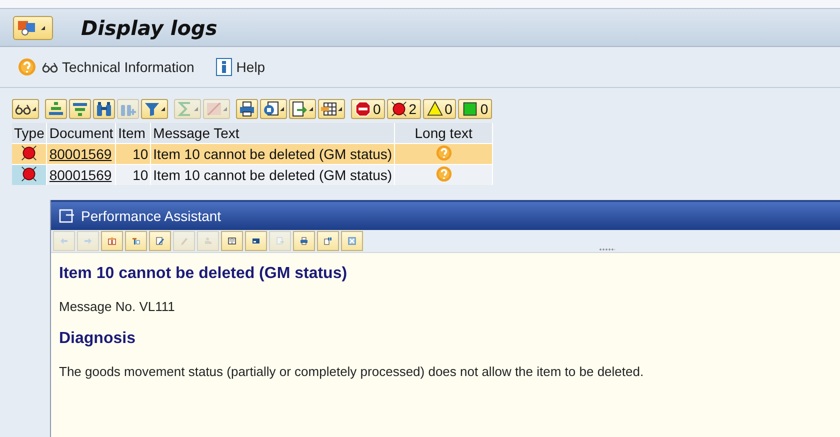 Image resolution: width=840 pixels, height=437 pixels. What do you see at coordinates (470, 109) in the screenshot?
I see `success-icon` at bounding box center [470, 109].